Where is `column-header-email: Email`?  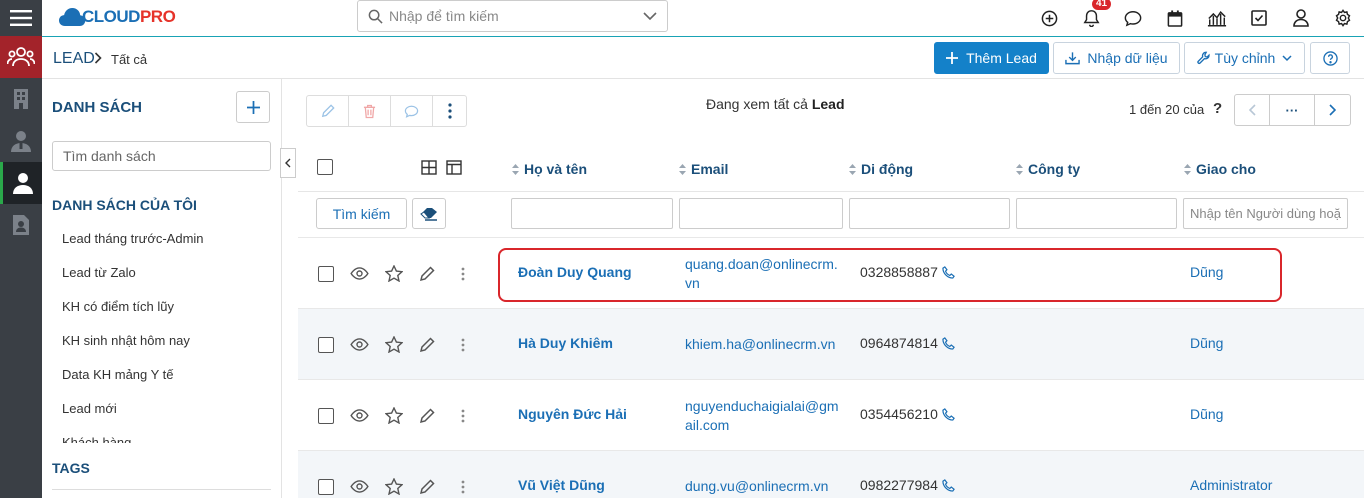
column-header-email: Email is located at coordinates (703, 169).